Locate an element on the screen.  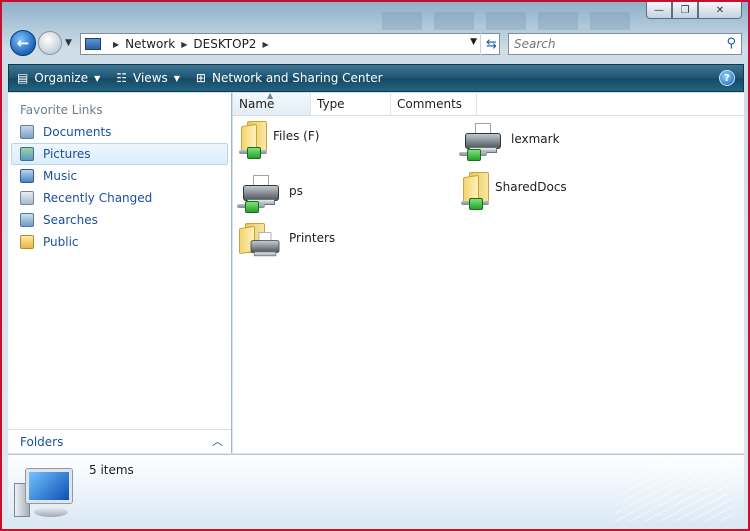
column-headers: ▲ Name Type Comments is located at coordinates (488, 103).